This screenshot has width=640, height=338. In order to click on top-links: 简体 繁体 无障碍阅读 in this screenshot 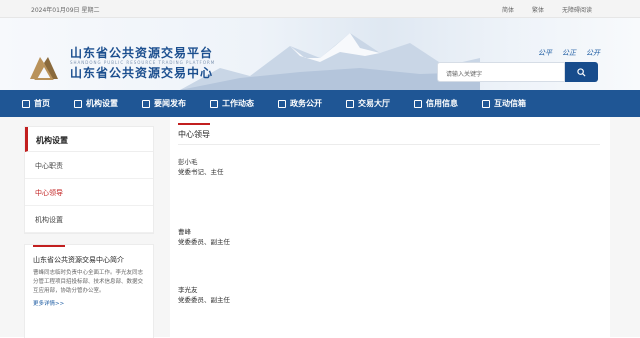, I will do `click(547, 9)`.